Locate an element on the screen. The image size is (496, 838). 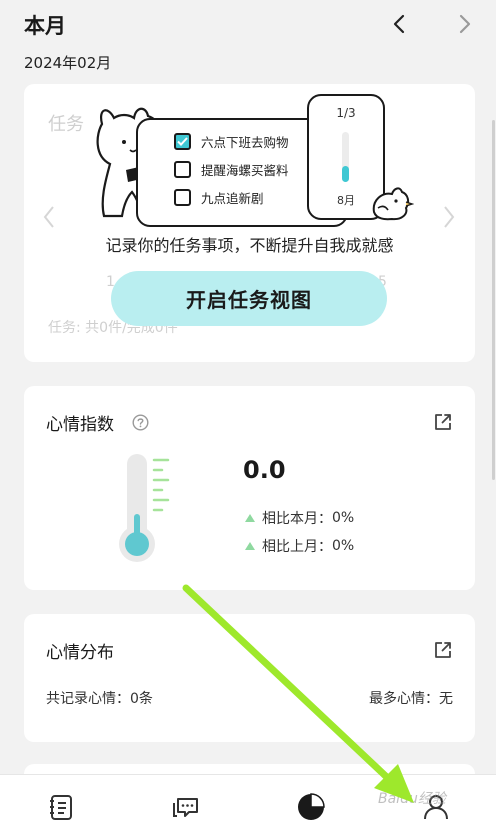
tab-journal is located at coordinates (61, 807).